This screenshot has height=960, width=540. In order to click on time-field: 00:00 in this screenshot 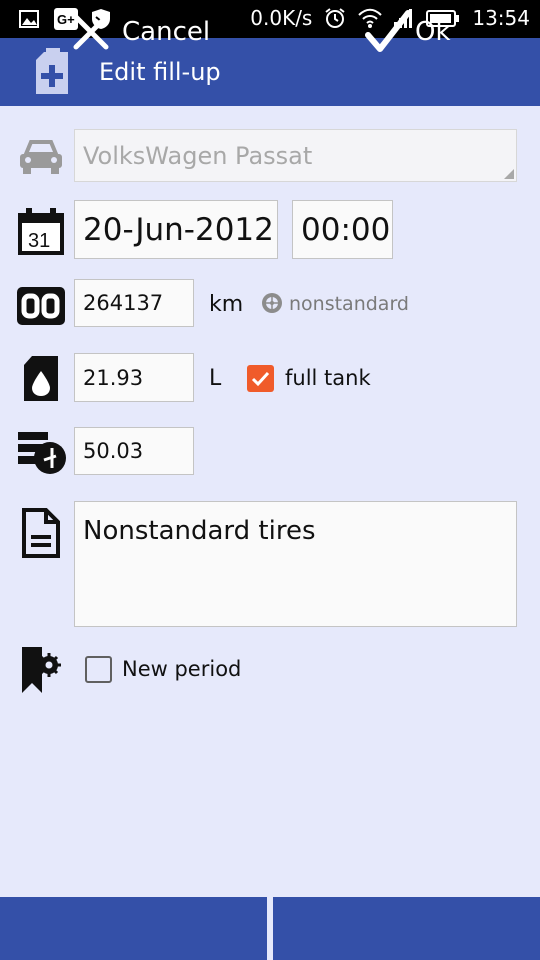, I will do `click(342, 229)`.